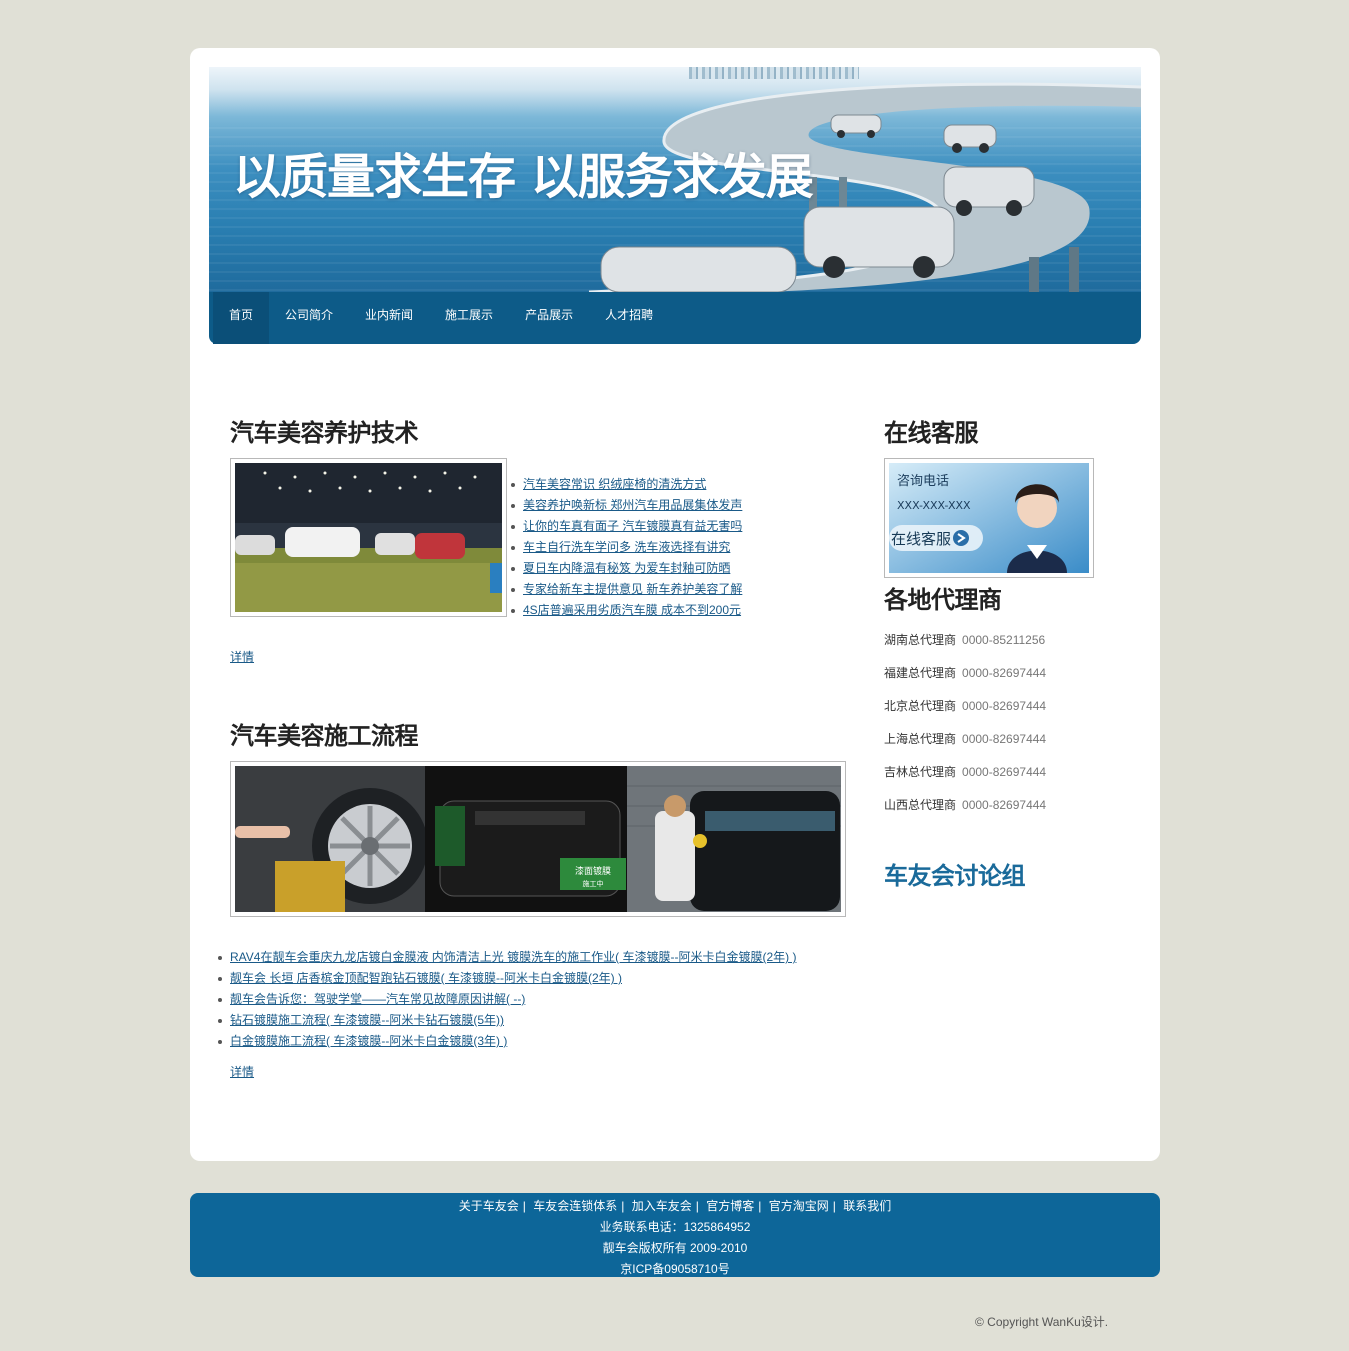 The width and height of the screenshot is (1349, 1351). I want to click on nav-item-jobs: 人才招聘, so click(629, 318).